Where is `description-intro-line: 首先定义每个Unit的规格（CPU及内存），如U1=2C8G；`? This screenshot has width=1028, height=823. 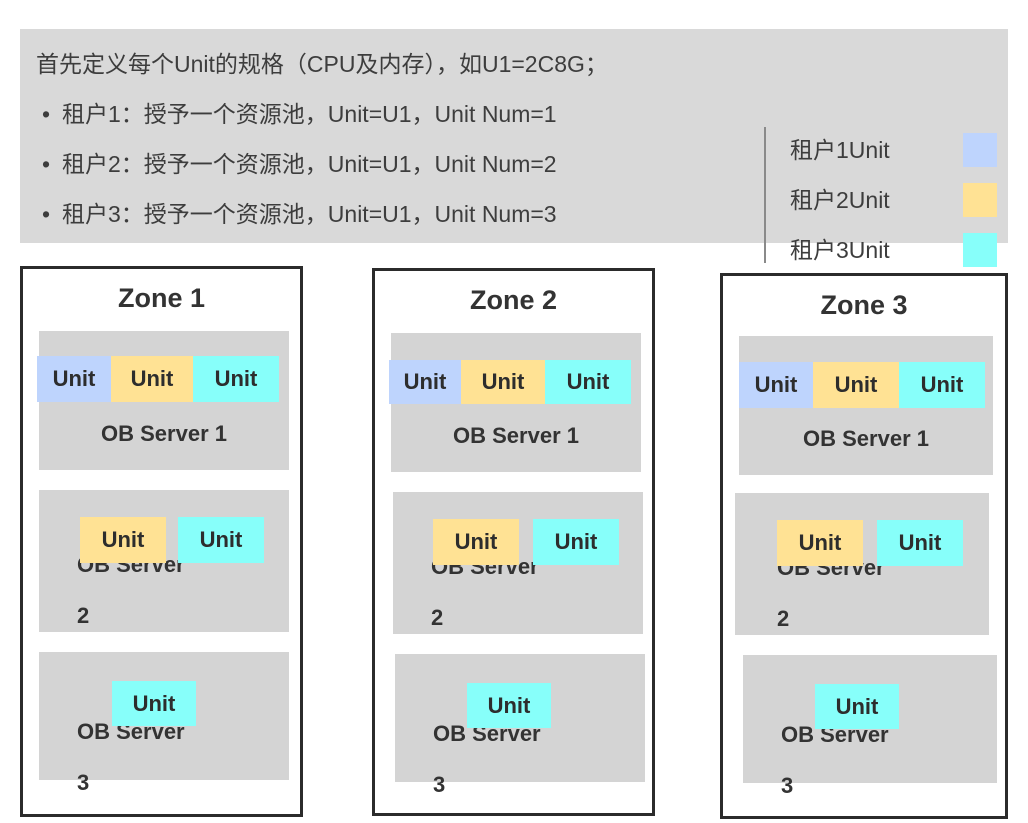
description-intro-line: 首先定义每个Unit的规格（CPU及内存），如U1=2C8G； is located at coordinates (322, 64).